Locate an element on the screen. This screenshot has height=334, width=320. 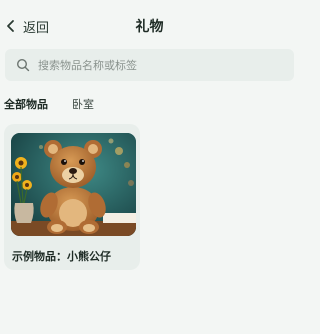
teddy-bear-illustration is located at coordinates (73, 184).